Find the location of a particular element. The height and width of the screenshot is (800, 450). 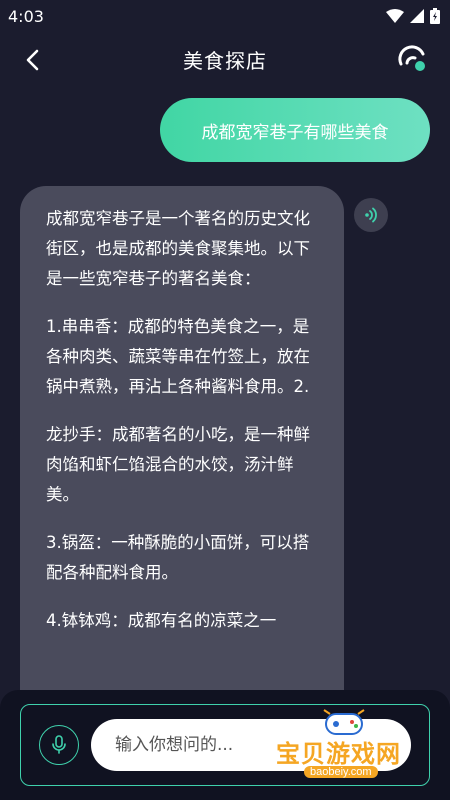

signal-icon is located at coordinates (417, 16).